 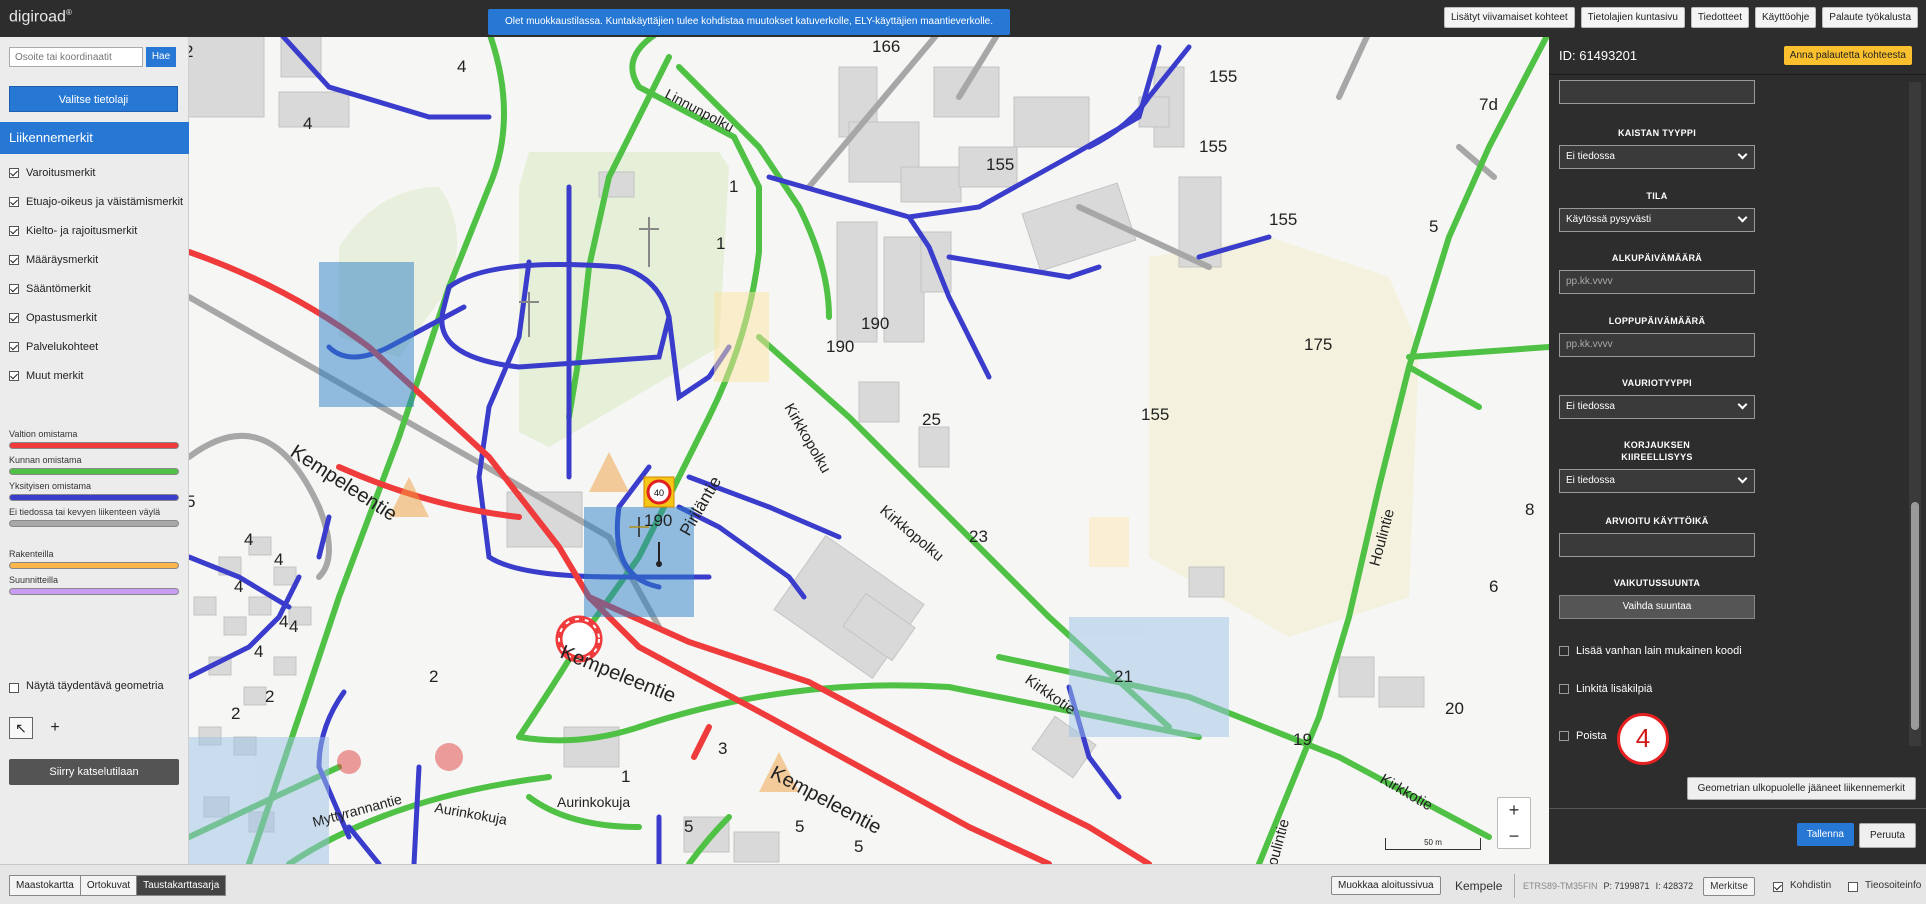 What do you see at coordinates (1742, 154) in the screenshot?
I see `chevron-down-icon` at bounding box center [1742, 154].